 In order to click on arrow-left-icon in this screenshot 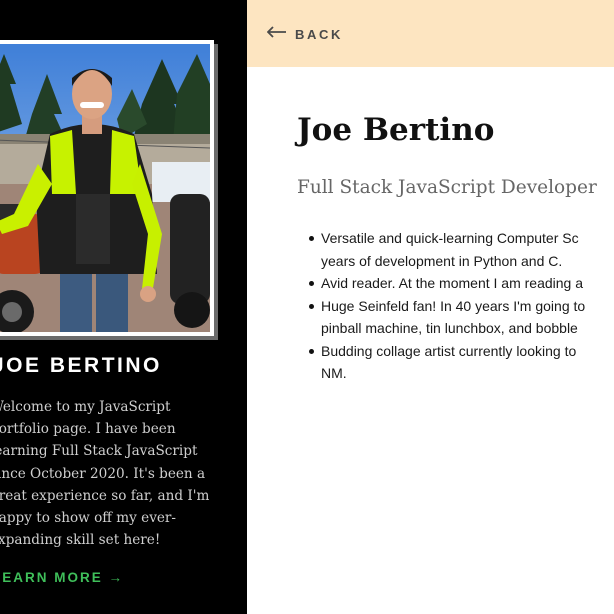, I will do `click(276, 34)`.